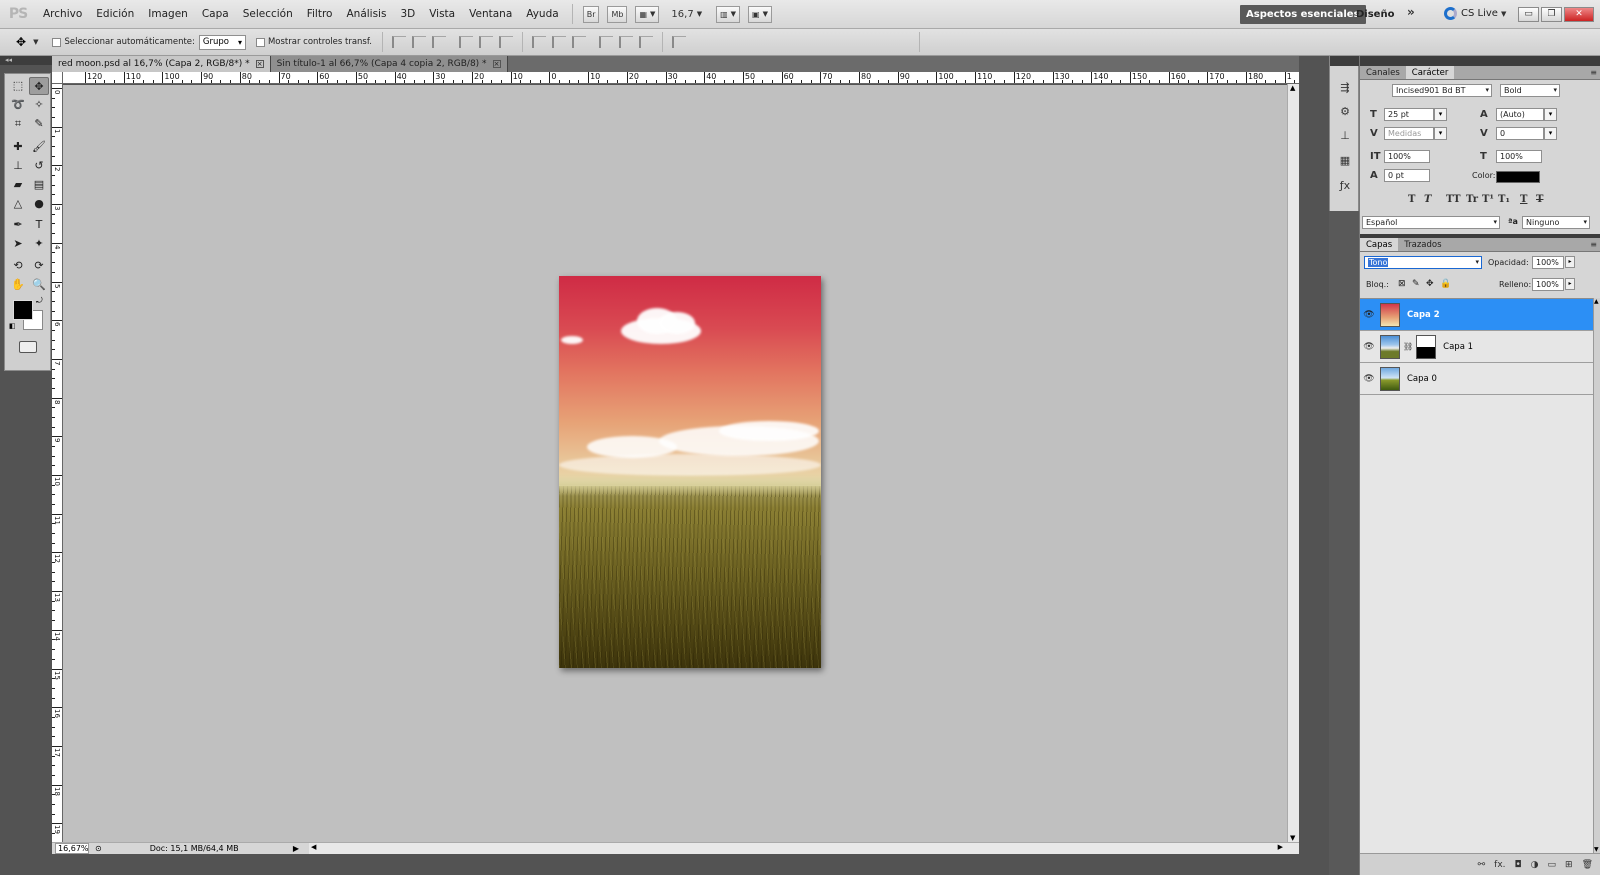  I want to click on adjustment-layer-icon: ◑, so click(1535, 865).